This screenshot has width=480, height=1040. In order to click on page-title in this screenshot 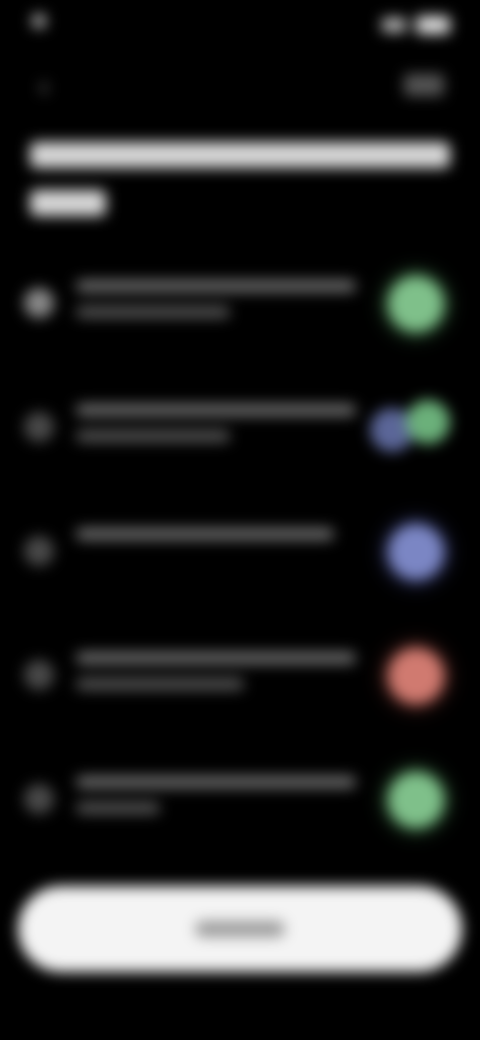, I will do `click(240, 183)`.